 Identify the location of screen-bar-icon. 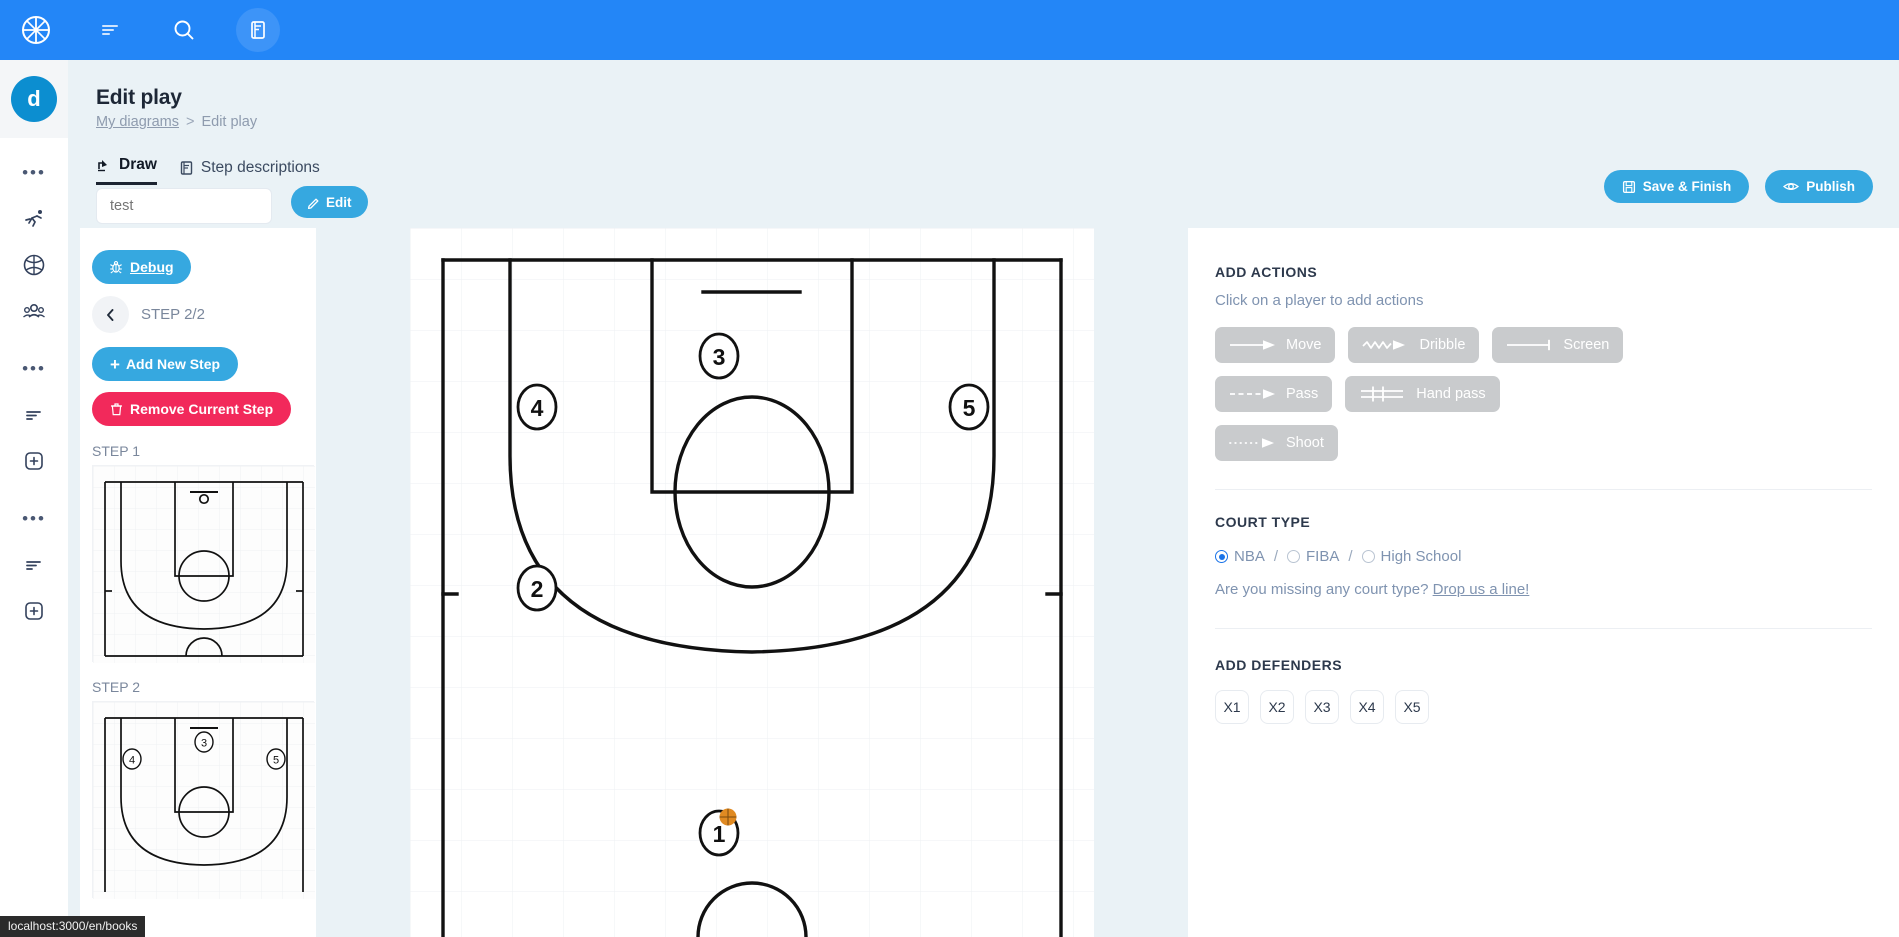
(1529, 345).